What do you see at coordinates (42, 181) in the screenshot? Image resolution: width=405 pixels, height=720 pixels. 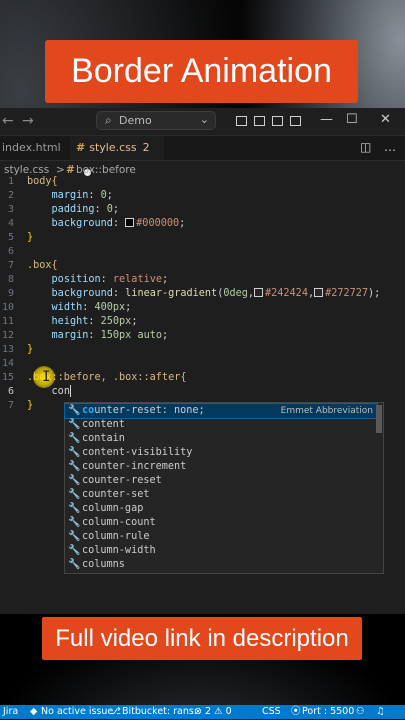 I see `code-line: body{` at bounding box center [42, 181].